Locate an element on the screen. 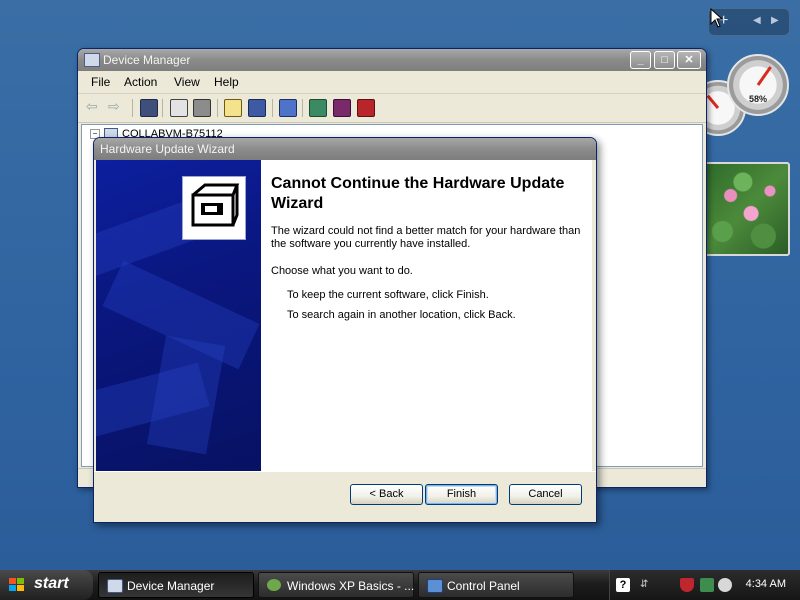  security-shield-icon is located at coordinates (687, 585).